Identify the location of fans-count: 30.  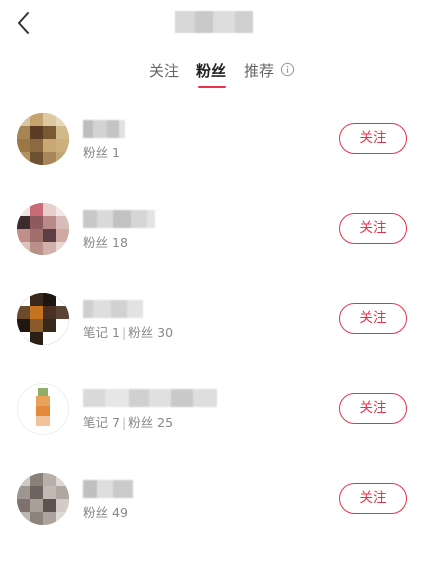
(165, 332).